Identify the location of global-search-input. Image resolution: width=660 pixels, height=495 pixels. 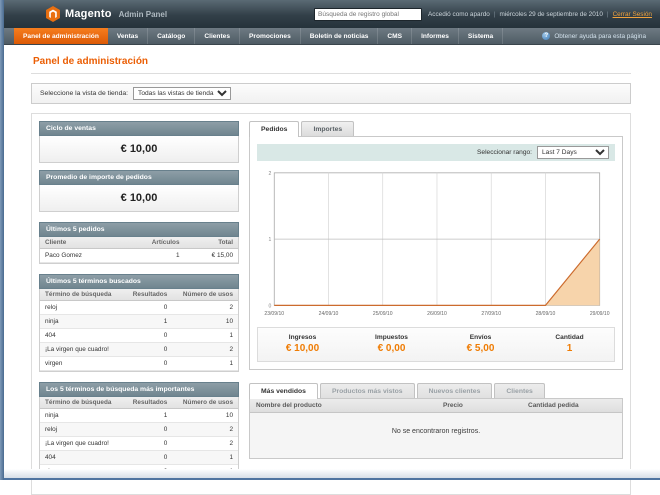
(368, 14).